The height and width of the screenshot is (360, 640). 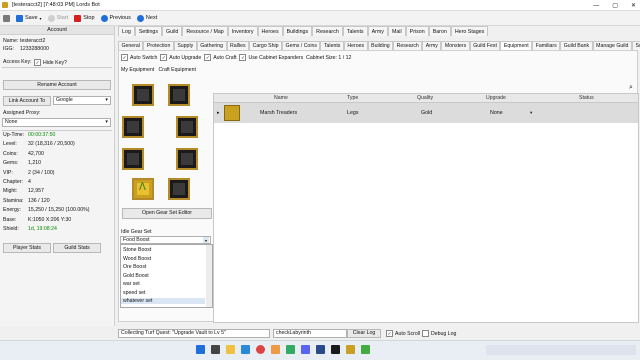 I want to click on subtab-building: Building, so click(x=380, y=45).